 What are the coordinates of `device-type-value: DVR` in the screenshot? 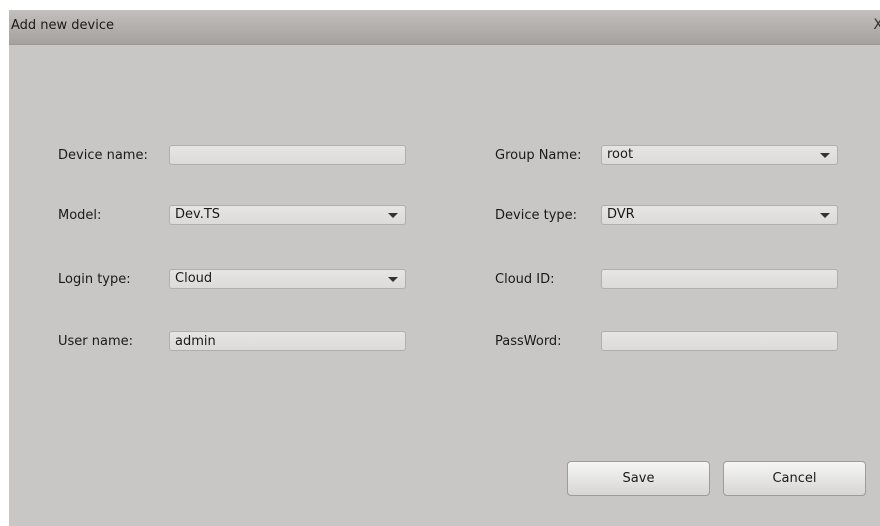 It's located at (621, 214).